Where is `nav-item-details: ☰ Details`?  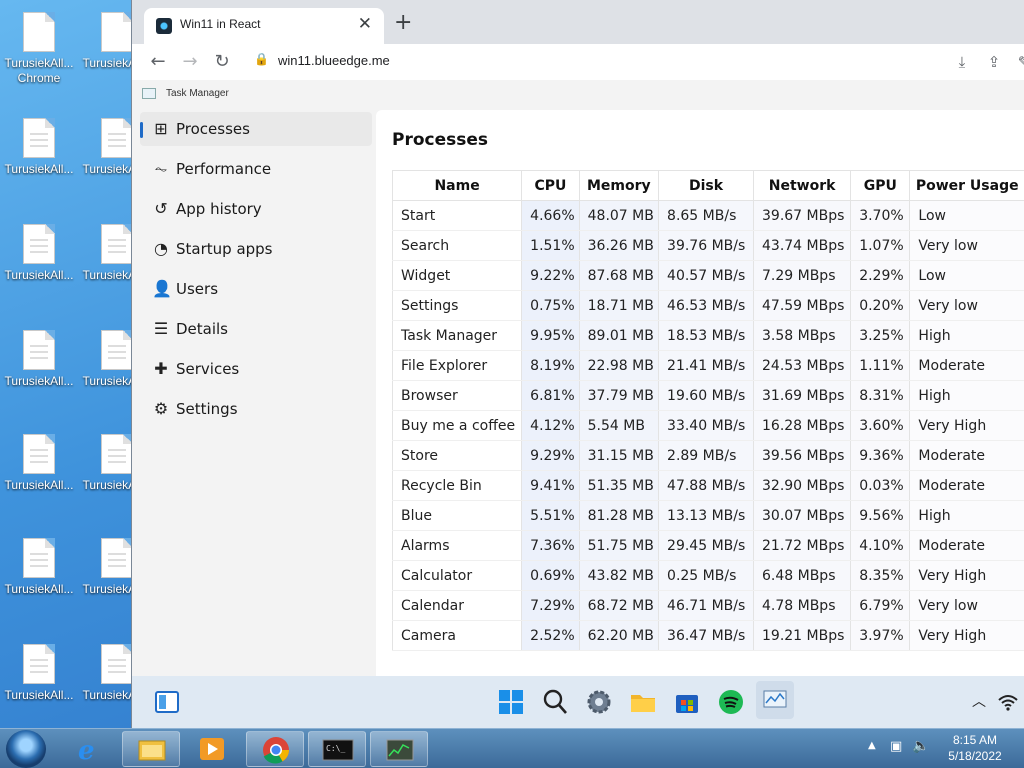
nav-item-details: ☰ Details is located at coordinates (256, 329).